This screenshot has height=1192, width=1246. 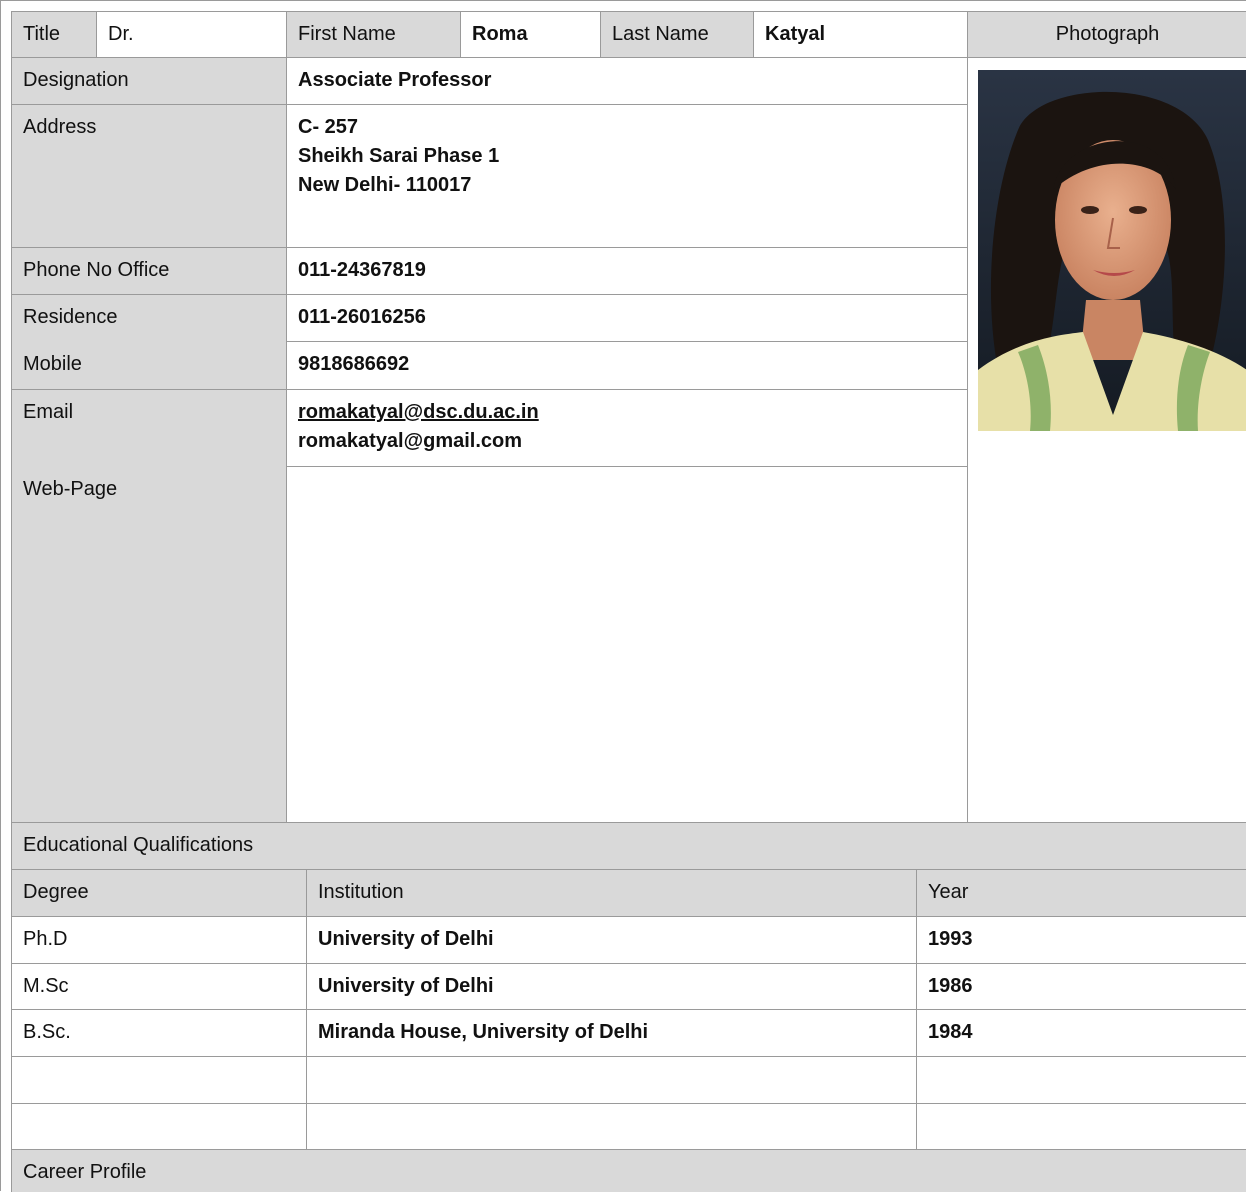 What do you see at coordinates (149, 428) in the screenshot?
I see `email-label: Email` at bounding box center [149, 428].